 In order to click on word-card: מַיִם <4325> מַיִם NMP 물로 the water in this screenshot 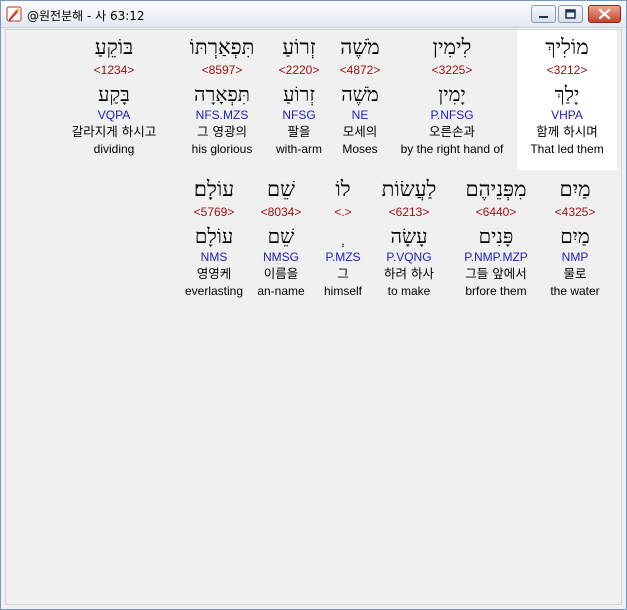, I will do `click(575, 235)`.